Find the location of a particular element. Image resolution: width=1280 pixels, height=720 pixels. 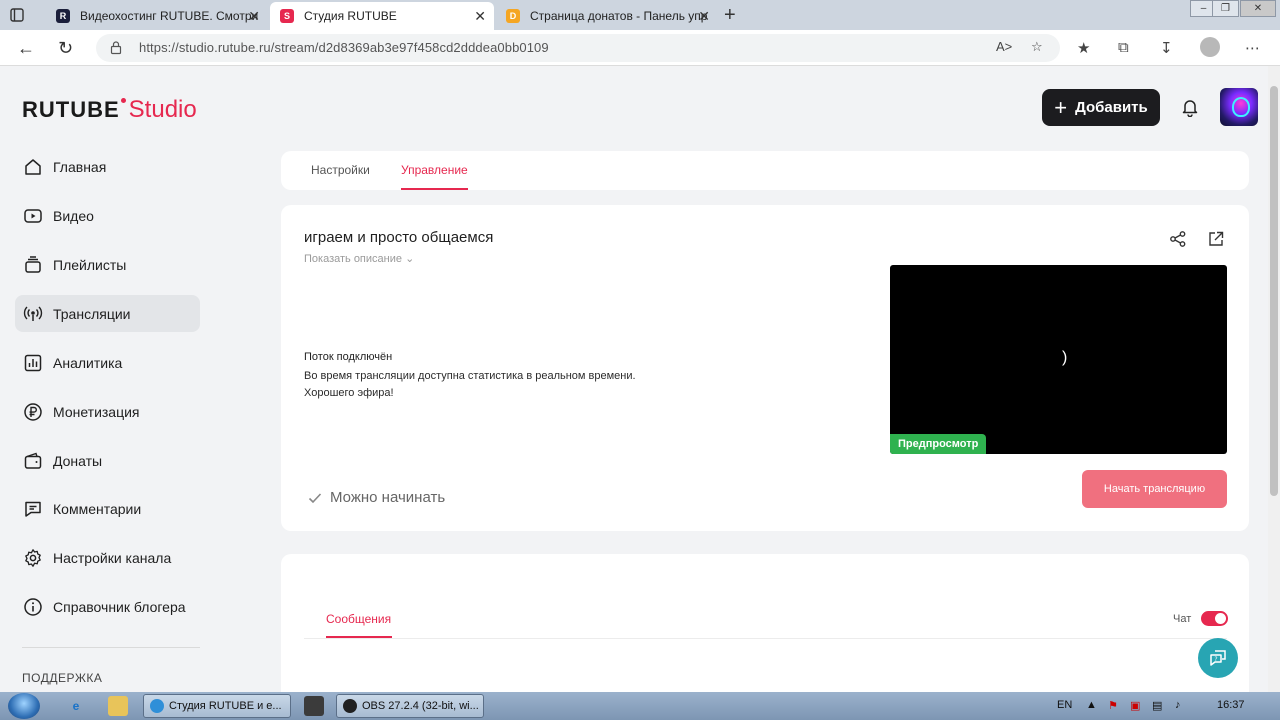

plus-icon: + is located at coordinates (1061, 107).